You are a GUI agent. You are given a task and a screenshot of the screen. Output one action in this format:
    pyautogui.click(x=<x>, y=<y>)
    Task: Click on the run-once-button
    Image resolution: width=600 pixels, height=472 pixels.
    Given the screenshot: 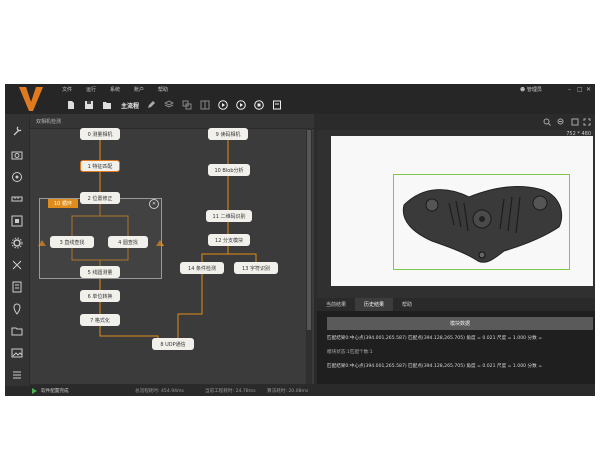 What is the action you would take?
    pyautogui.click(x=223, y=105)
    